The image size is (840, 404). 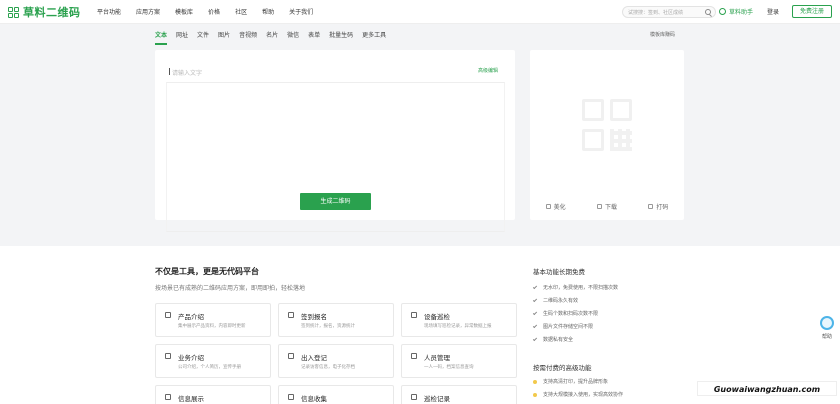 What do you see at coordinates (293, 37) in the screenshot?
I see `tab-wechat: 微信` at bounding box center [293, 37].